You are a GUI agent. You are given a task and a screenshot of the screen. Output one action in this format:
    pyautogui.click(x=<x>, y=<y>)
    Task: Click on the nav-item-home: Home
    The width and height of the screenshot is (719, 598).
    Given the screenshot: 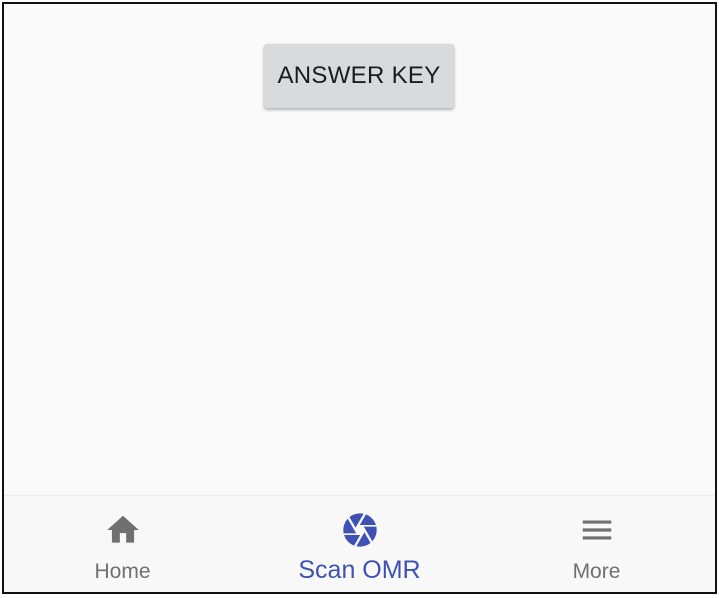 What is the action you would take?
    pyautogui.click(x=122, y=544)
    